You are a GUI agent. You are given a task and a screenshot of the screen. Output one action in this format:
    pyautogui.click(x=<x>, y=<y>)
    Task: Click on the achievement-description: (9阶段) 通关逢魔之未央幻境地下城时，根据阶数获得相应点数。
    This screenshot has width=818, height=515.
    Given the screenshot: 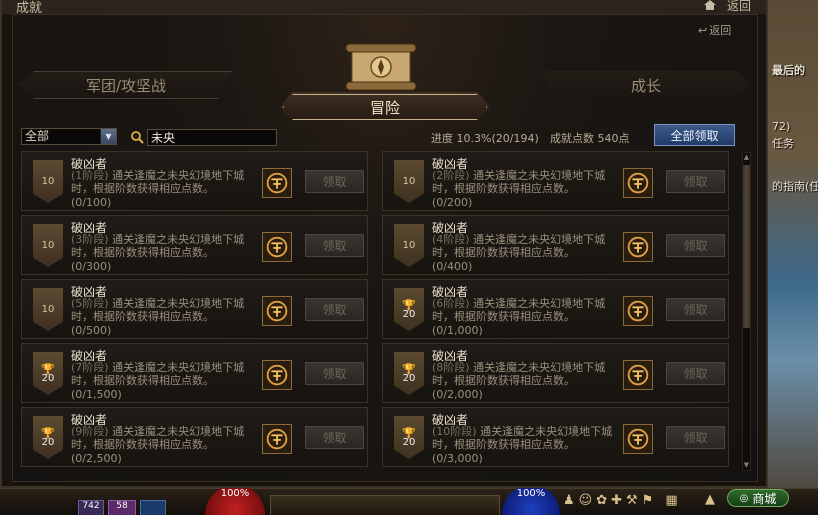 What is the action you would take?
    pyautogui.click(x=162, y=438)
    